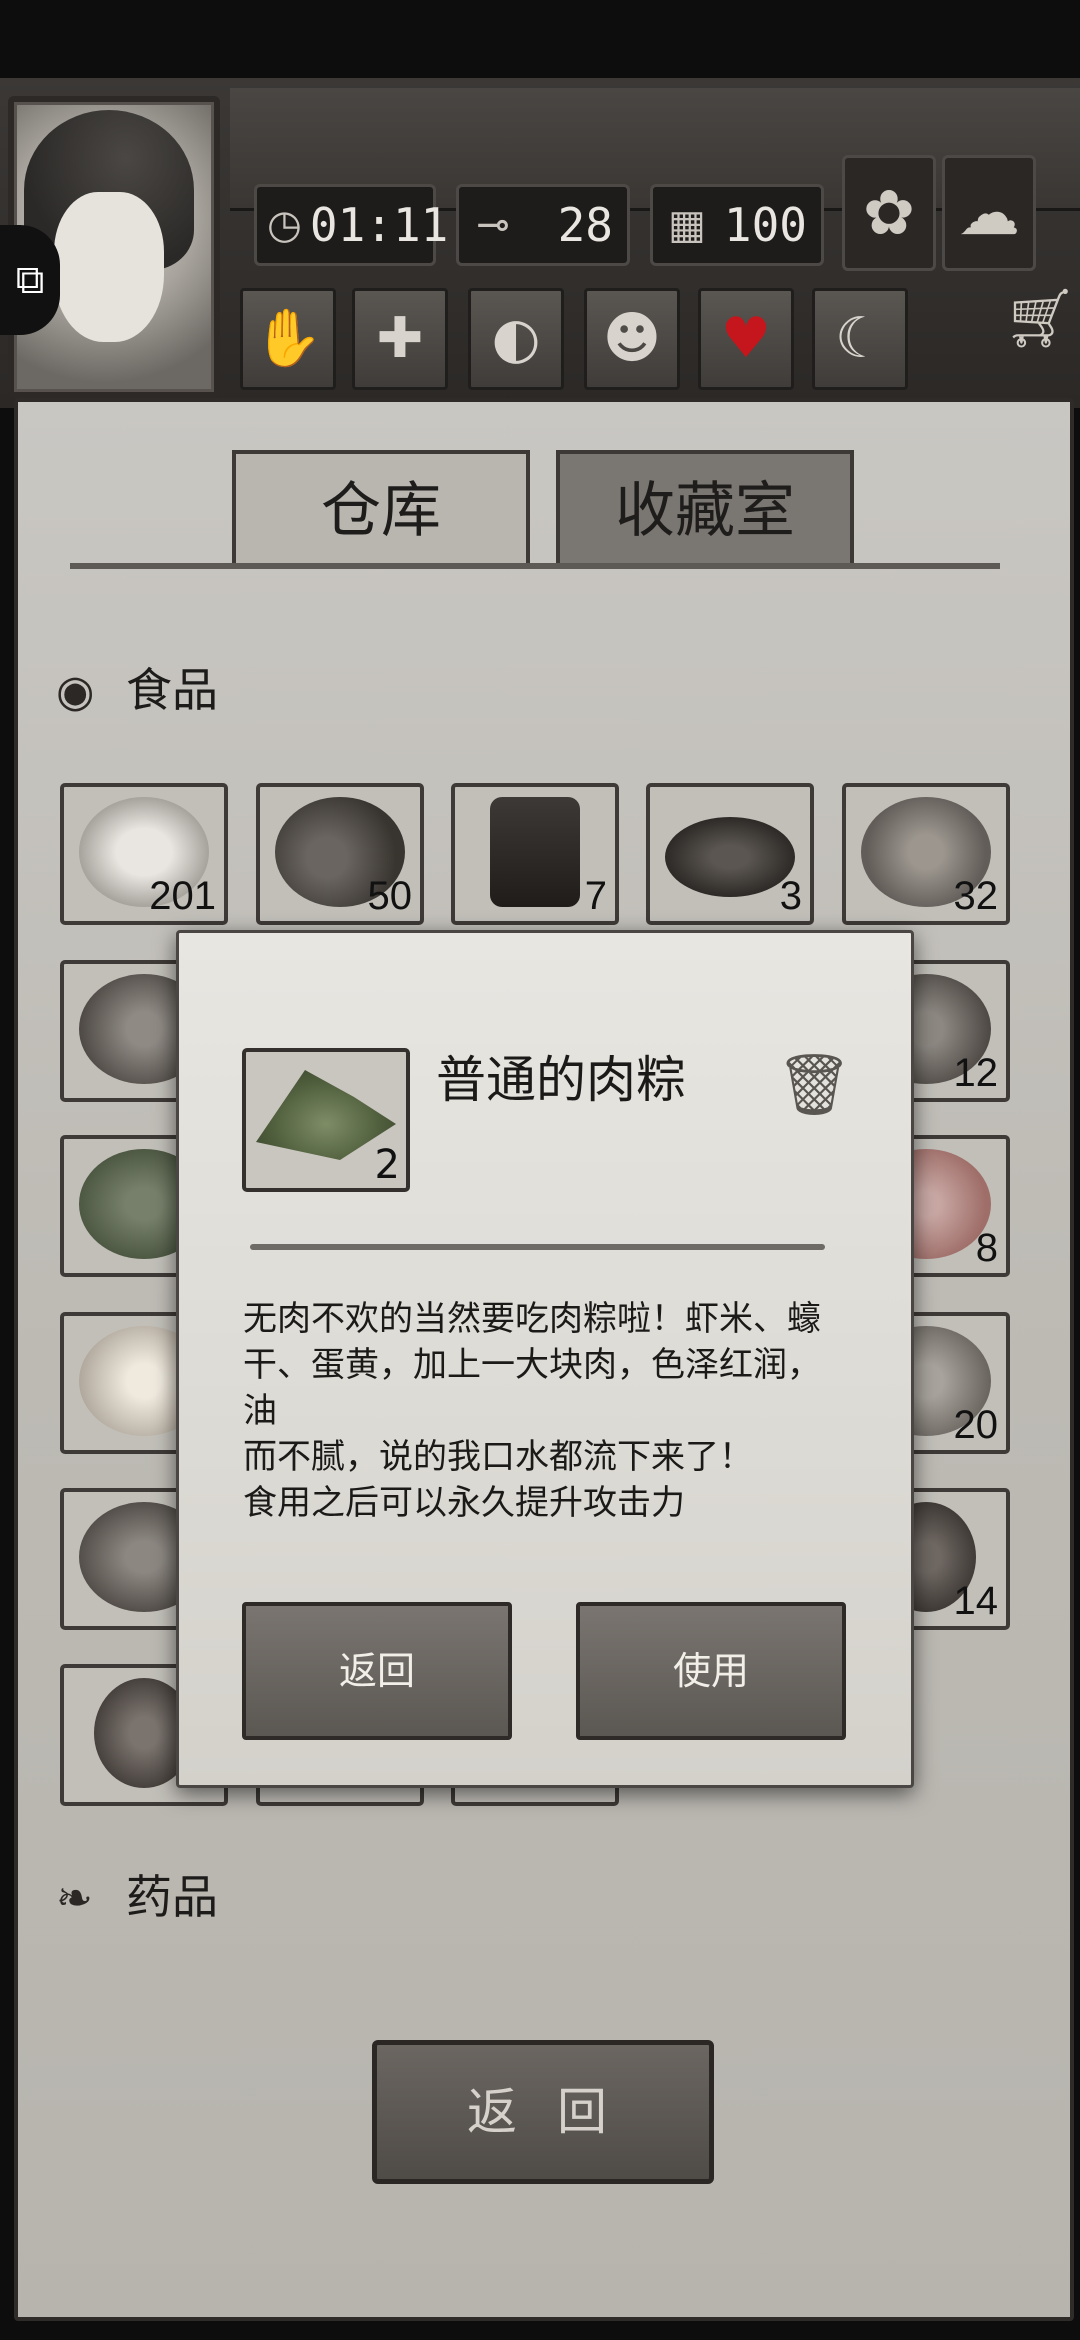  What do you see at coordinates (711, 1671) in the screenshot?
I see `dialog-use-button: 使用` at bounding box center [711, 1671].